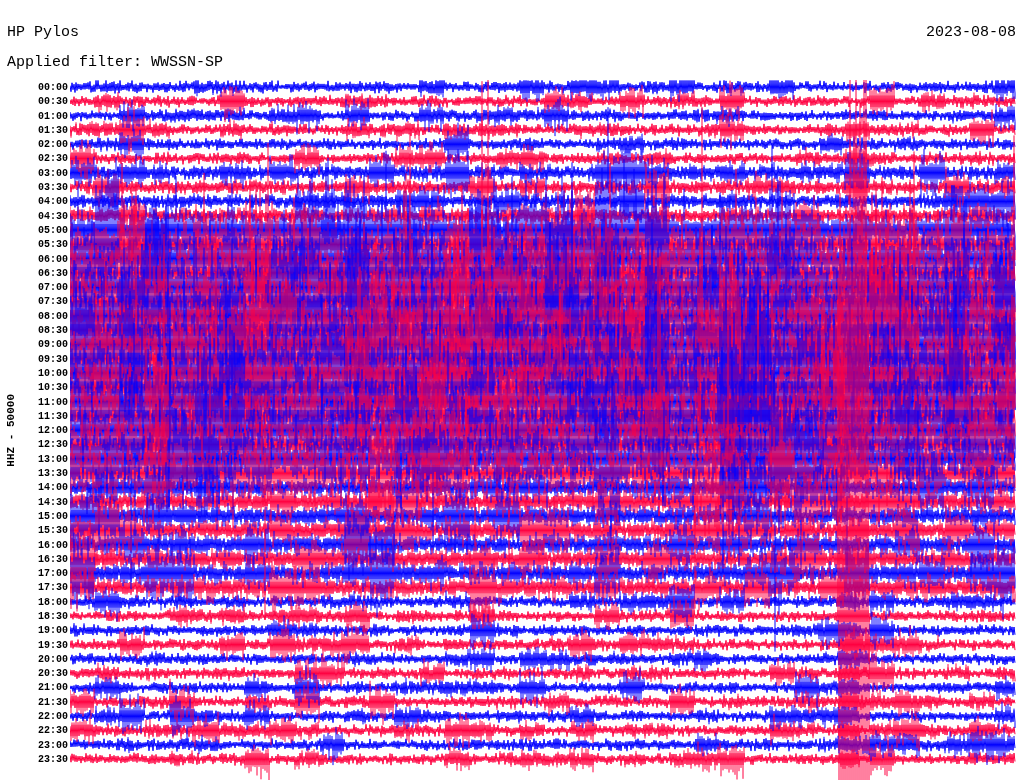 This screenshot has height=780, width=1024. Describe the element at coordinates (53, 474) in the screenshot. I see `time-label: 13:30` at that location.